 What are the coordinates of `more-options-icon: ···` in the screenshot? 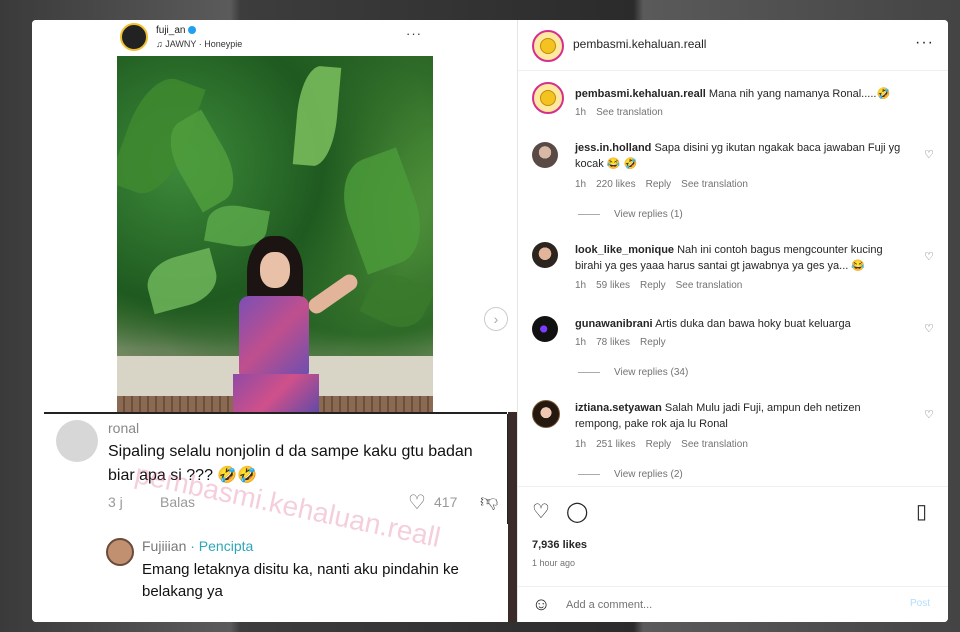 It's located at (924, 43).